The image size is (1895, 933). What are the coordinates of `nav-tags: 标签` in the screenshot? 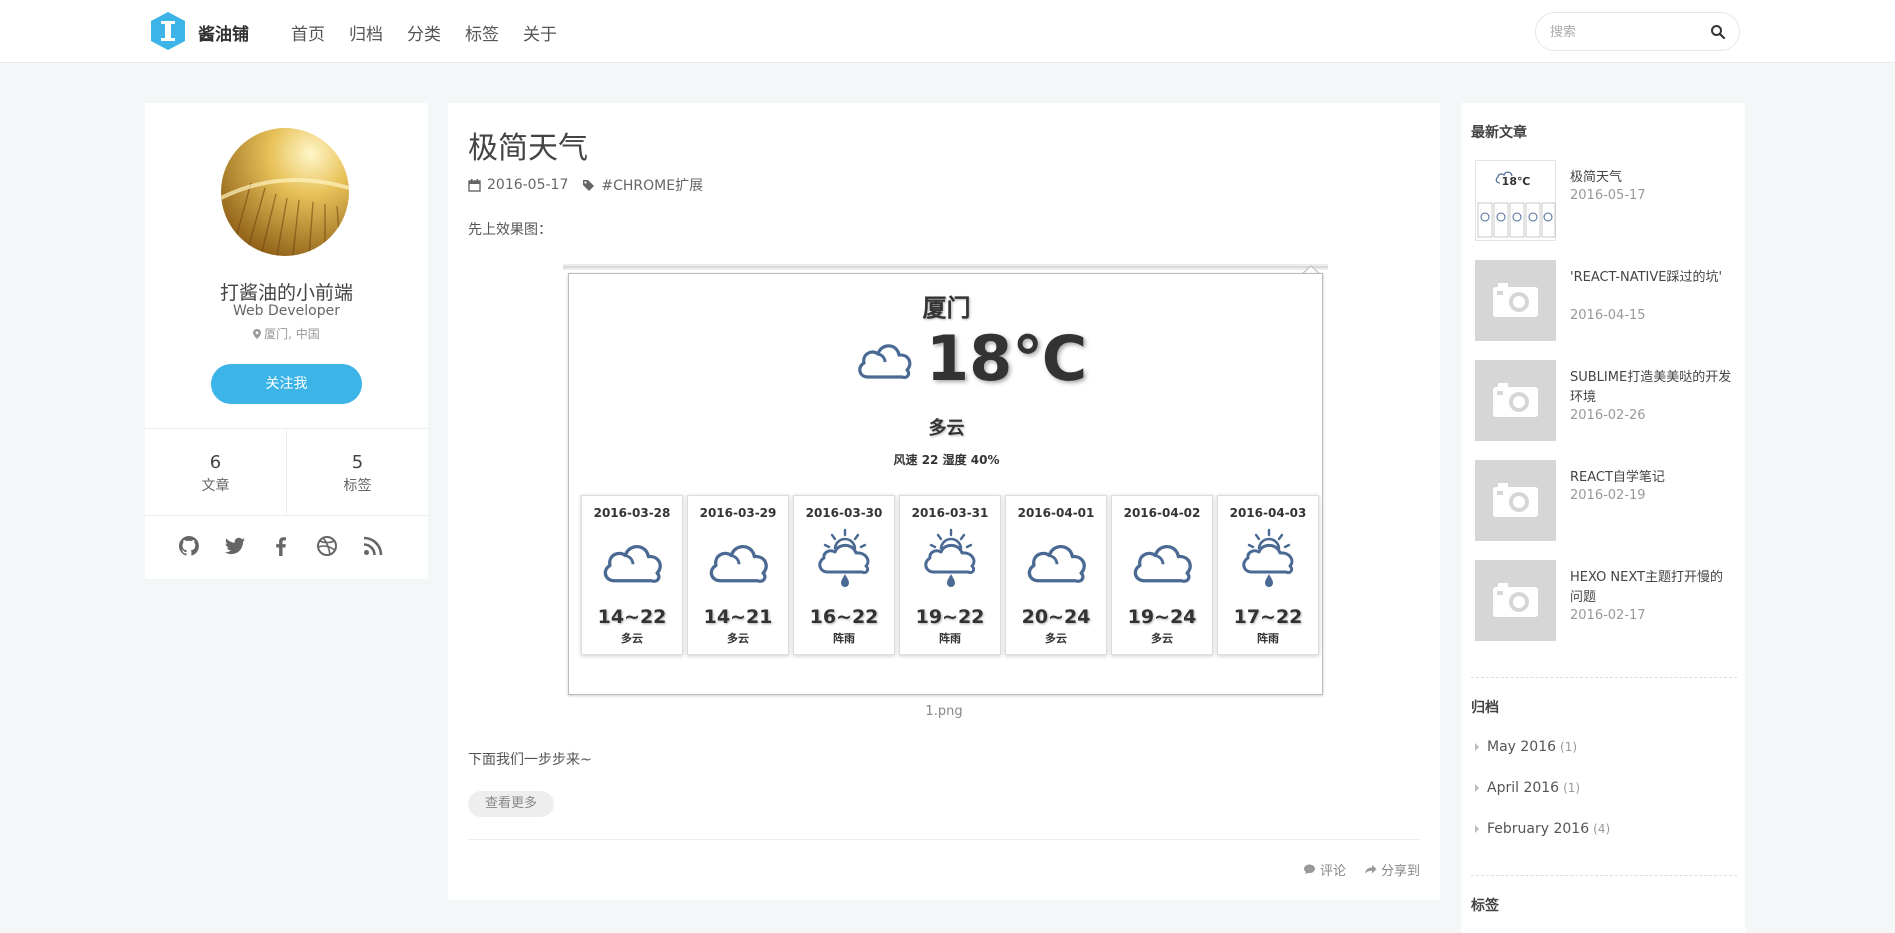 It's located at (482, 32).